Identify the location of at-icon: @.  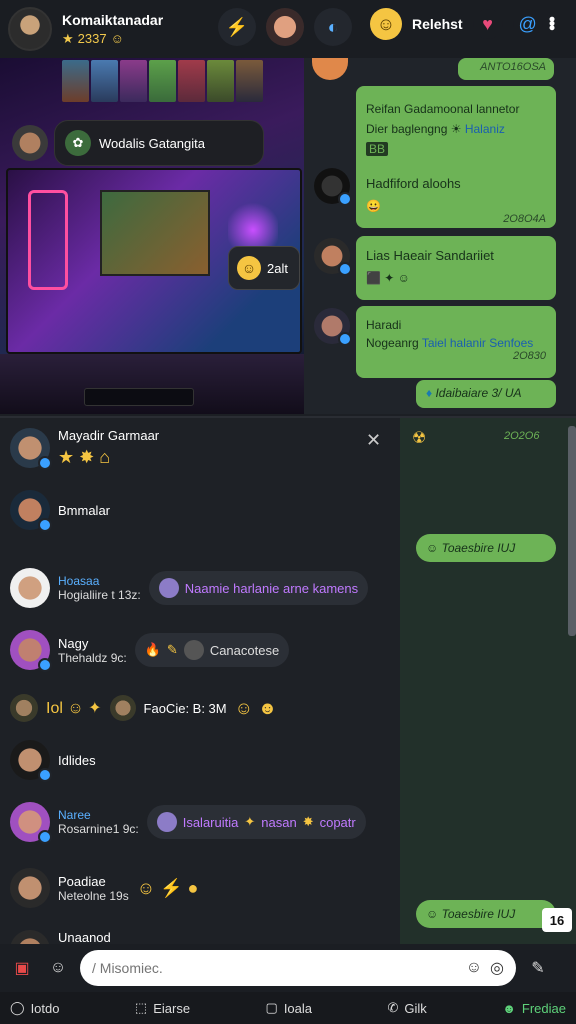
(527, 24).